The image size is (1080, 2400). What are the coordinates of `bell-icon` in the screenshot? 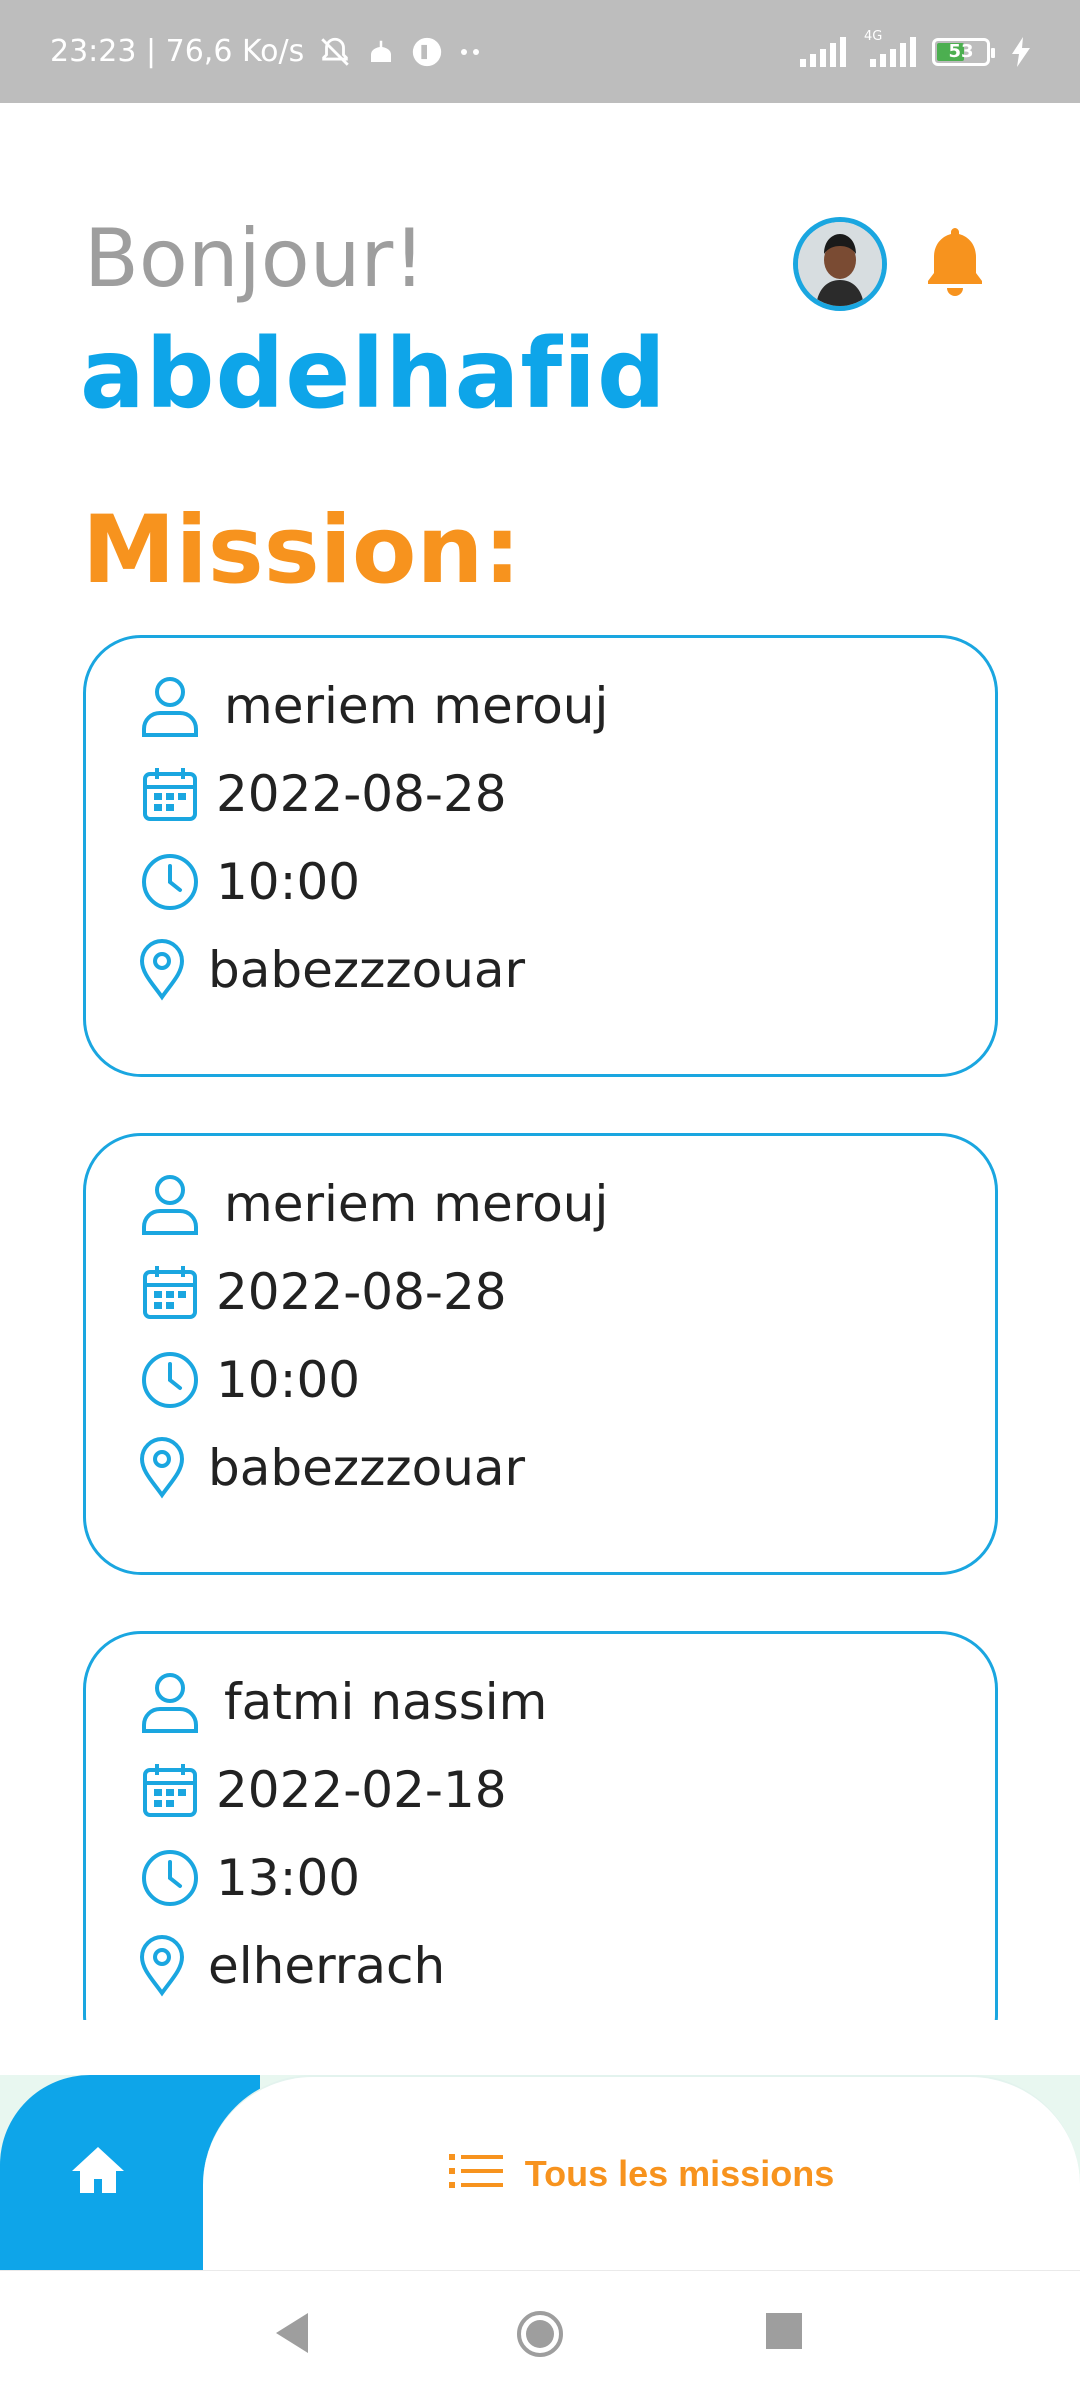 It's located at (955, 262).